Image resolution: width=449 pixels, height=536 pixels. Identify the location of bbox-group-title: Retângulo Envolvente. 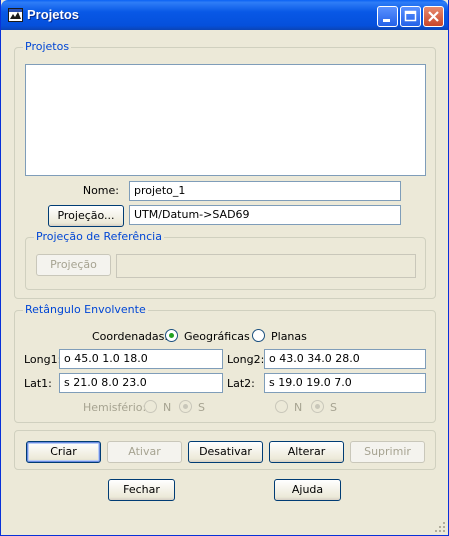
(85, 309).